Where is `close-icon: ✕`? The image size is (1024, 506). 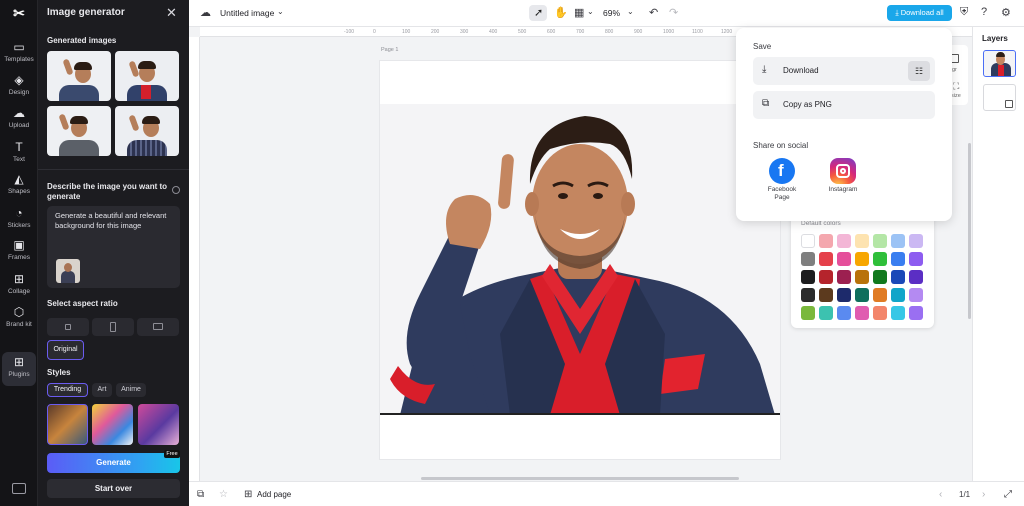
close-icon: ✕ is located at coordinates (171, 13).